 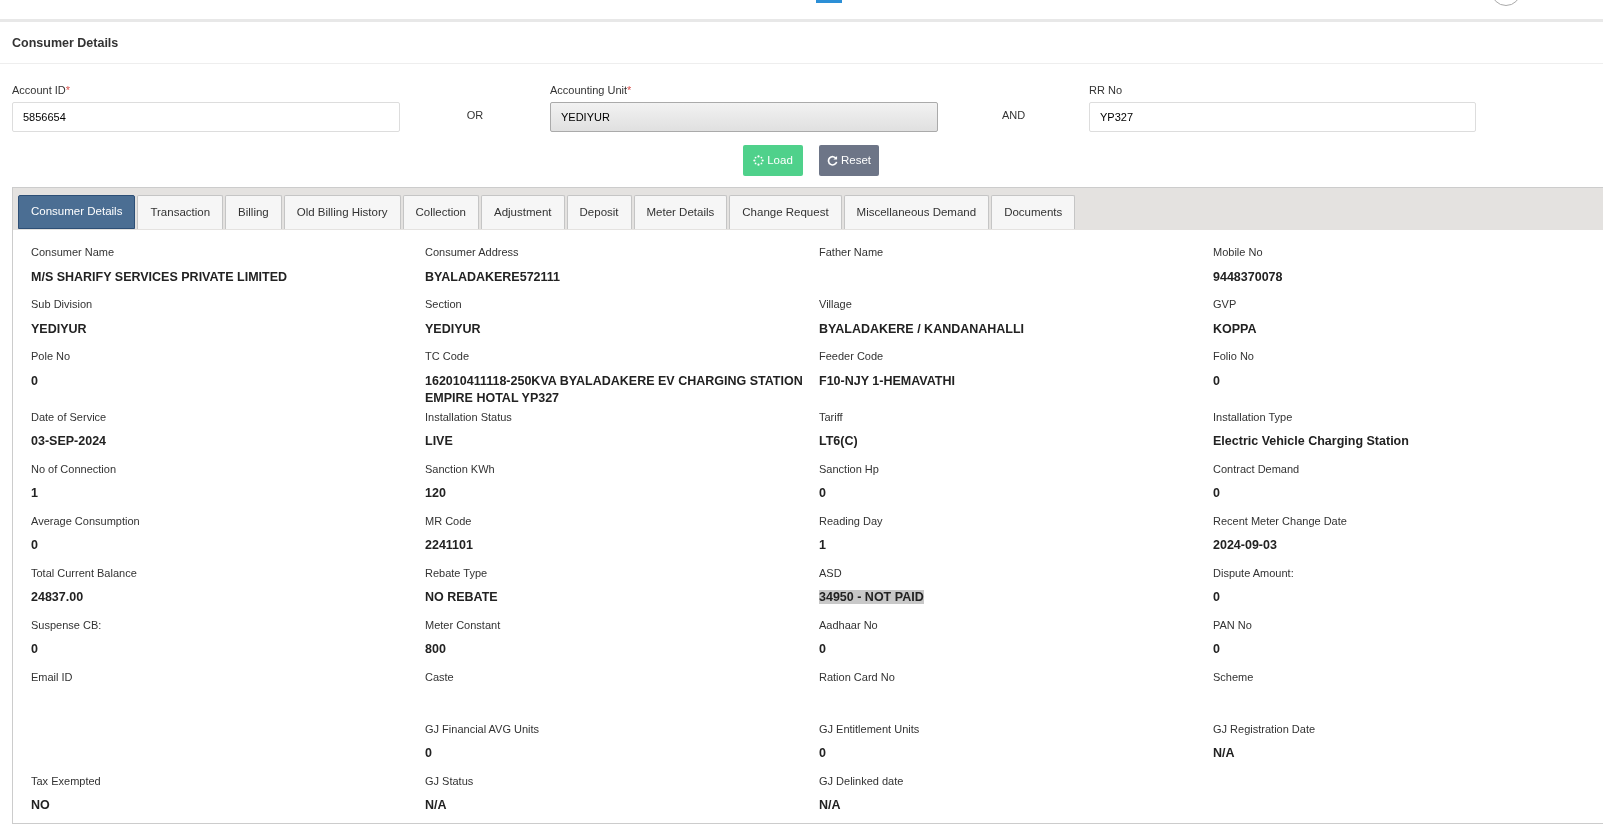 I want to click on field-label: Scheme, so click(x=1234, y=677).